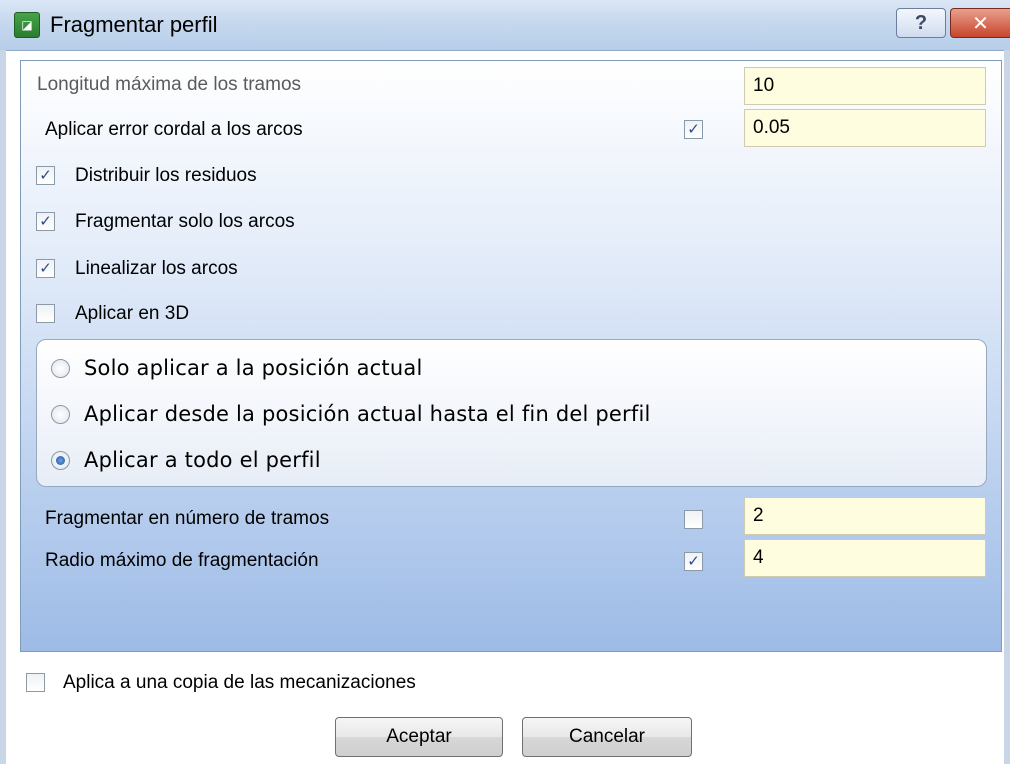  Describe the element at coordinates (3, 407) in the screenshot. I see `window-frame-left` at that location.